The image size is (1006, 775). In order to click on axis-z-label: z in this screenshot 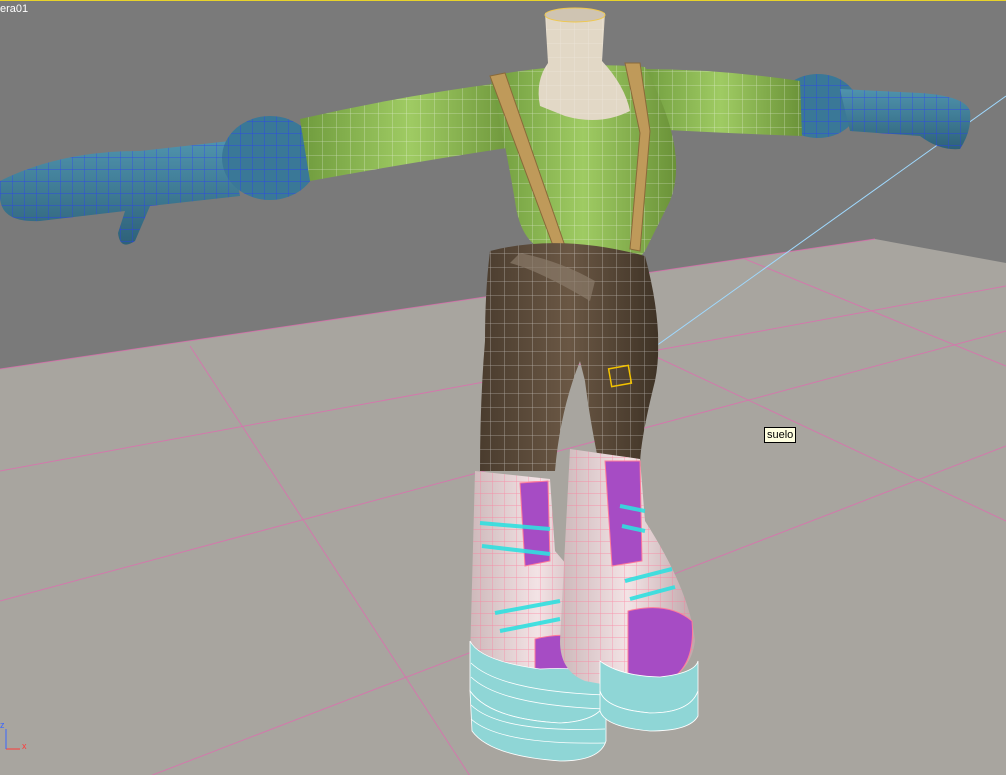, I will do `click(2, 725)`.